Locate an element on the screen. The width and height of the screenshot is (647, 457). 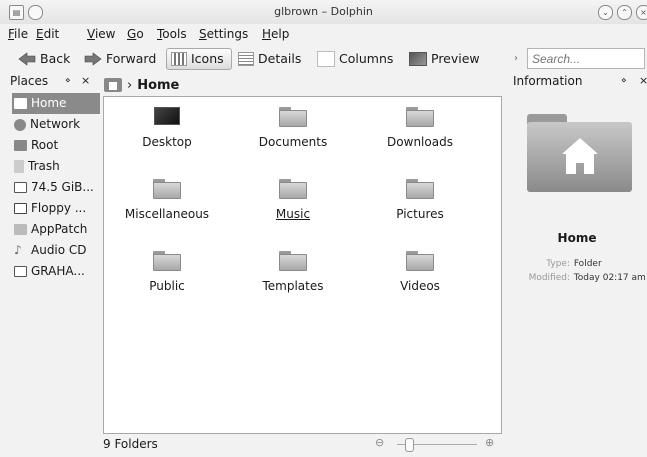
forward-button: Forward is located at coordinates (120, 59).